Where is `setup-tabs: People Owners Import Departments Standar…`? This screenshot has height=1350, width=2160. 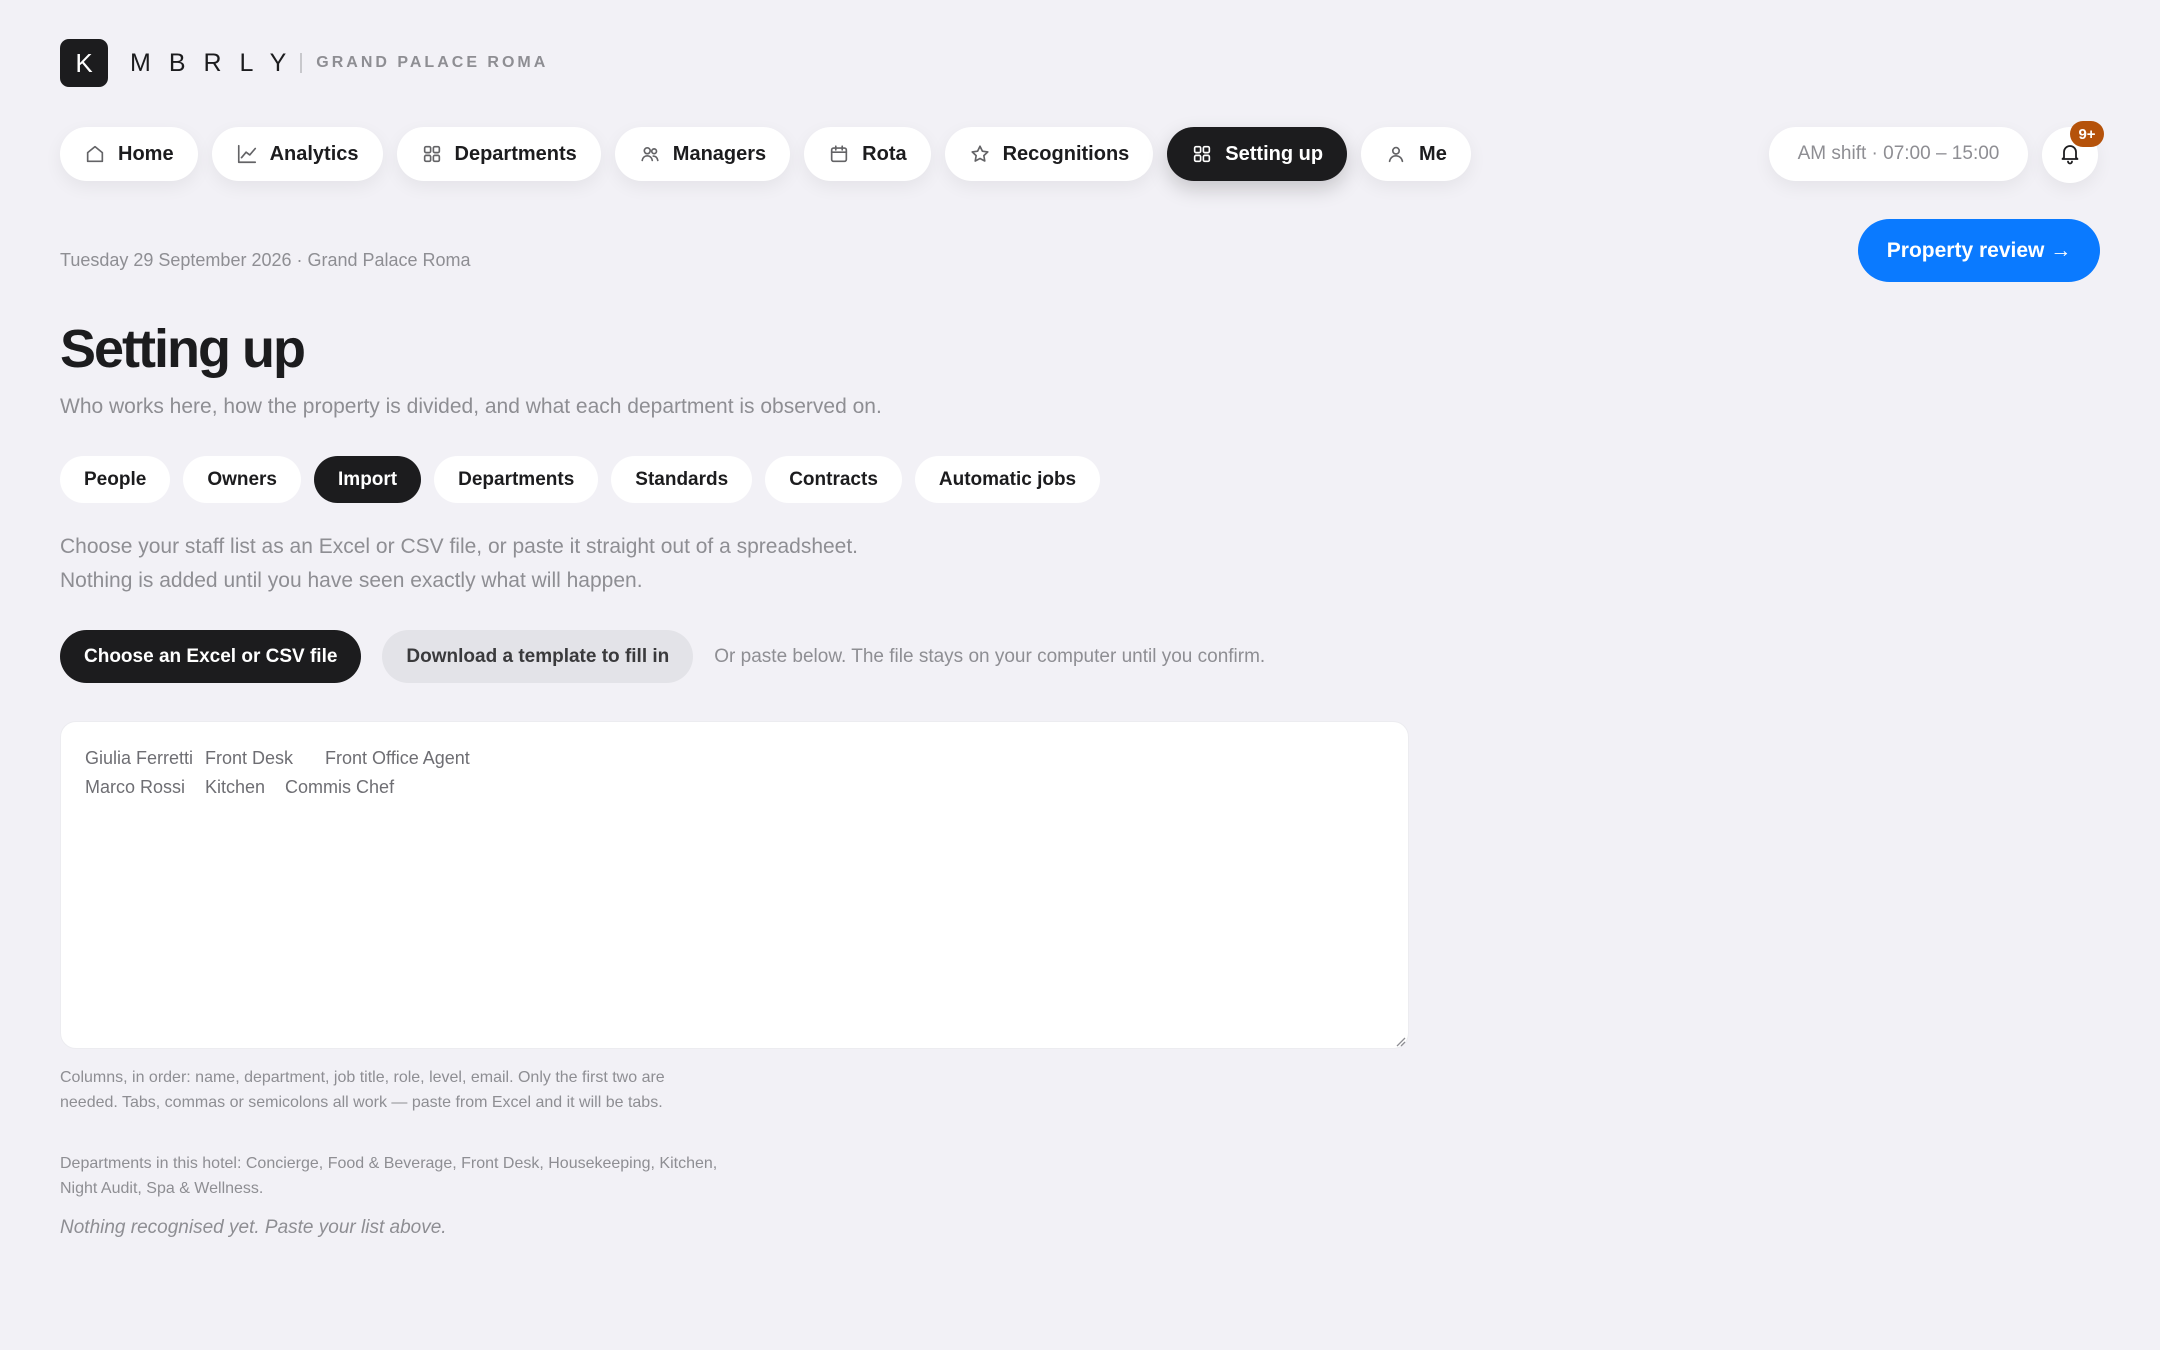
setup-tabs: People Owners Import Departments Standar… is located at coordinates (580, 479).